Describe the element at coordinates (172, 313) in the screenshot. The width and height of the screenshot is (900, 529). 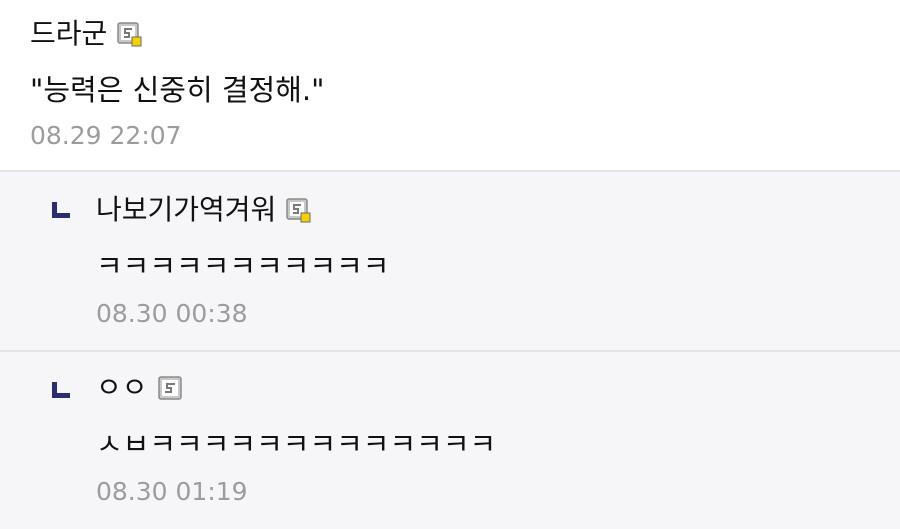
I see `reply-timestamp: 08.30 00:38` at that location.